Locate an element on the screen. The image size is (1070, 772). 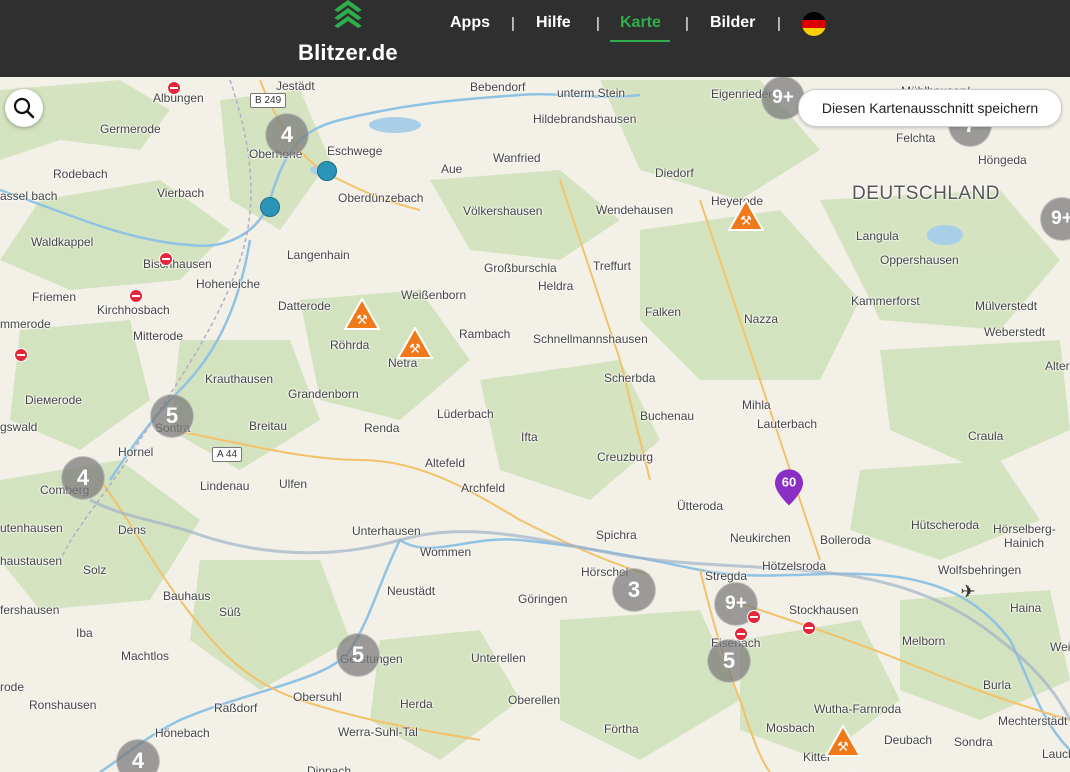
place-label: Hornel is located at coordinates (136, 452).